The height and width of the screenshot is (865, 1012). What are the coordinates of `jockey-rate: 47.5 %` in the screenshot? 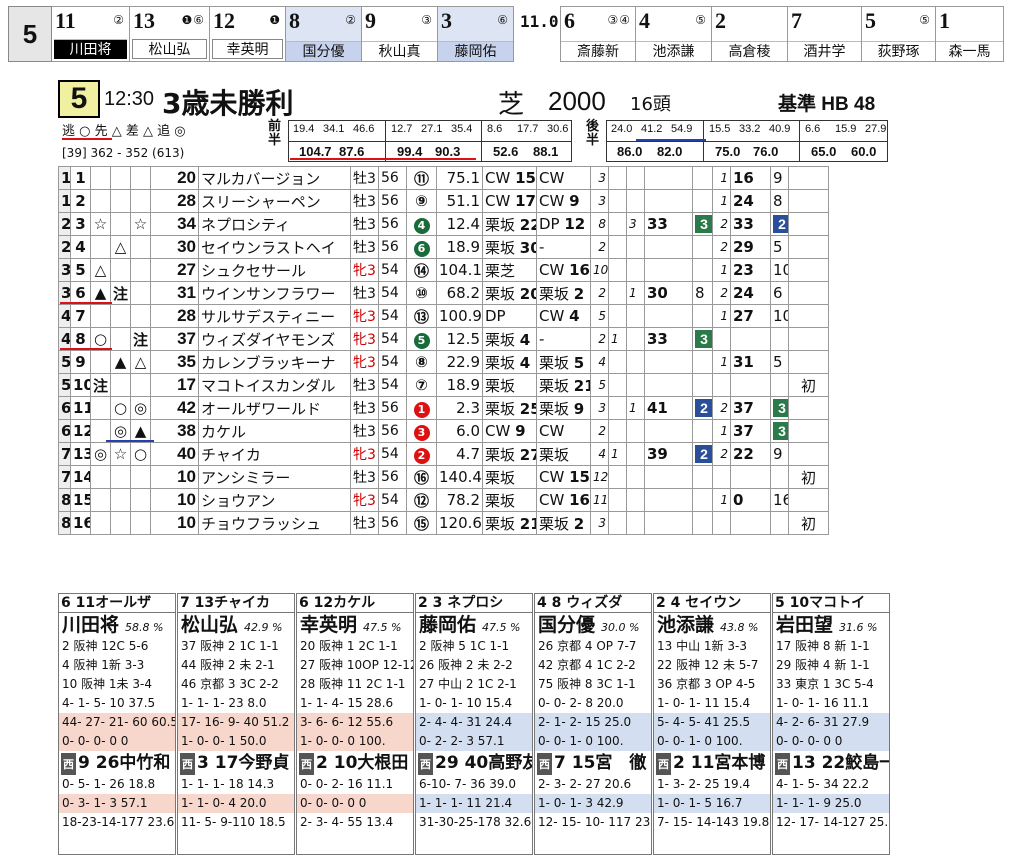 It's located at (382, 627).